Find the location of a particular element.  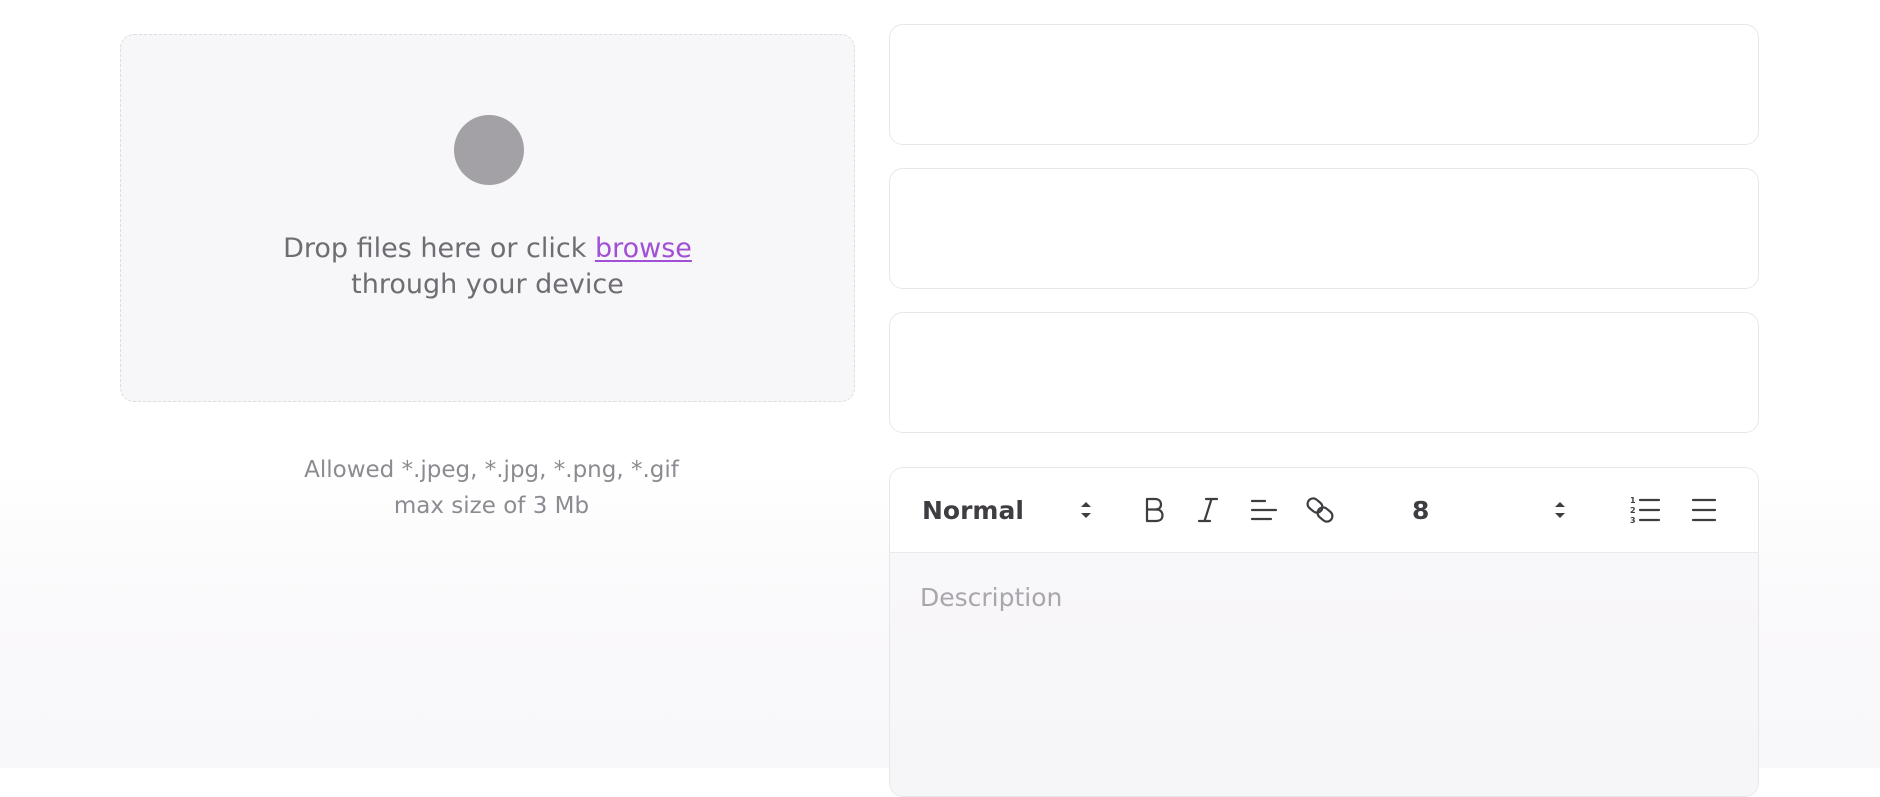

ordered-list-icon: 1 2 3 is located at coordinates (1645, 510).